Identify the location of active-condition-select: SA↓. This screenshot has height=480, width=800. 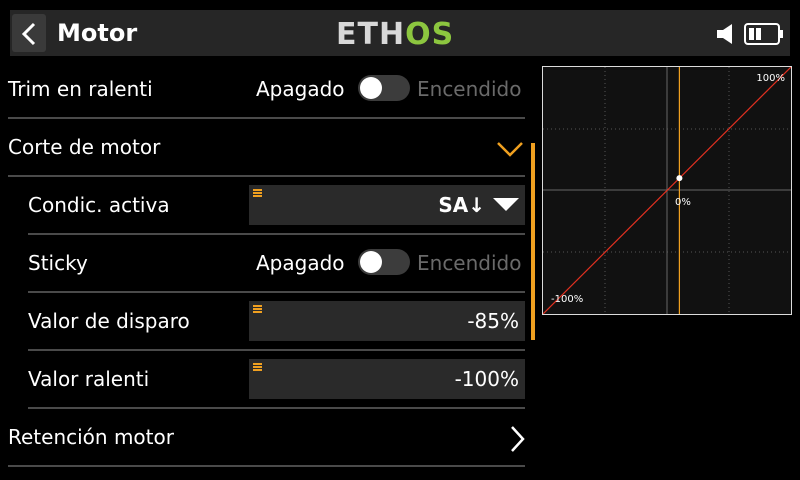
(387, 205).